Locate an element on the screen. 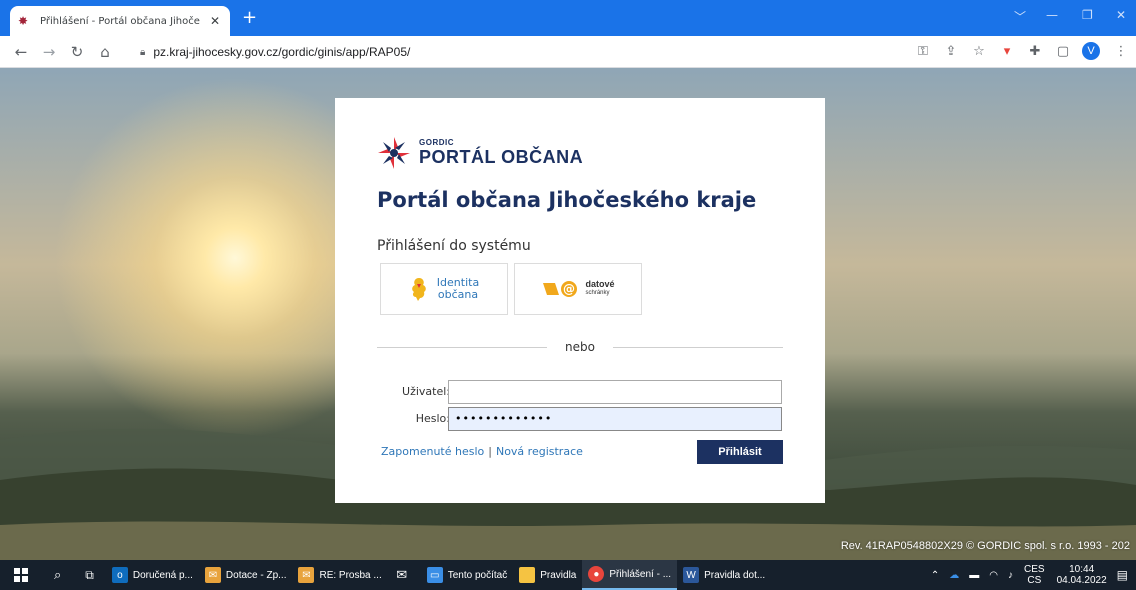 Image resolution: width=1136 pixels, height=590 pixels. reload-icon: ↻ is located at coordinates (77, 52).